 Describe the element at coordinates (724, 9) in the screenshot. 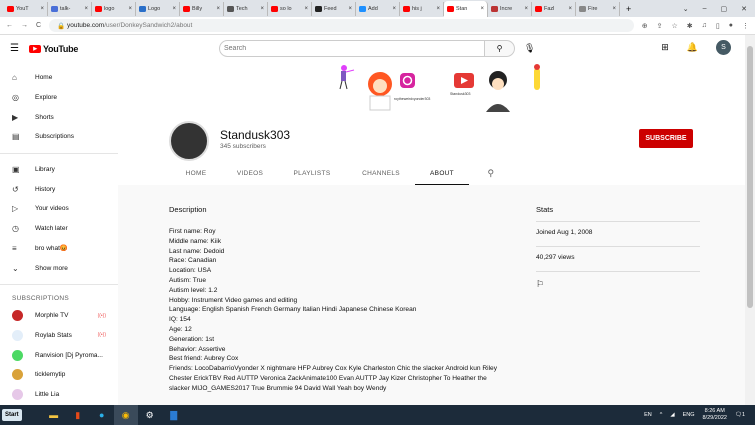

I see `maximize-icon: ▢` at that location.